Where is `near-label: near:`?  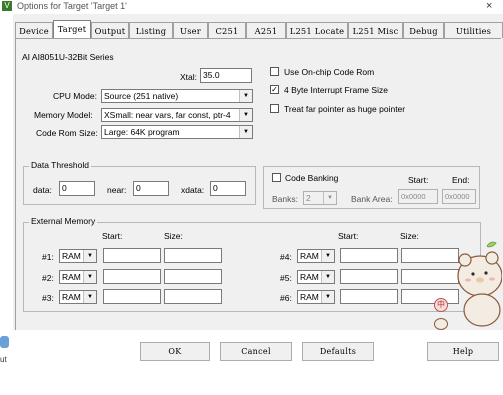 near-label: near: is located at coordinates (117, 190).